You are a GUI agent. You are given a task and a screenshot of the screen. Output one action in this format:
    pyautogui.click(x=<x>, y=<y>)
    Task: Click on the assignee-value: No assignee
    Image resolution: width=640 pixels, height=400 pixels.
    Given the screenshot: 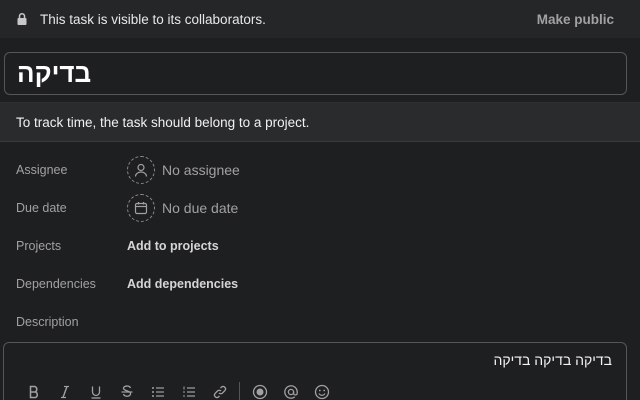 What is the action you would take?
    pyautogui.click(x=201, y=170)
    